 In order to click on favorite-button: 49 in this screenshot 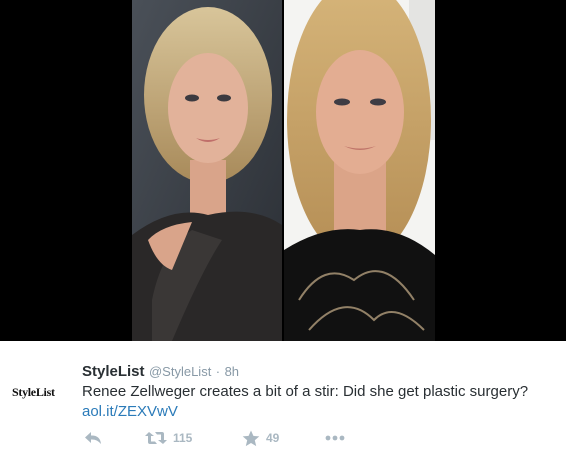, I will do `click(260, 438)`.